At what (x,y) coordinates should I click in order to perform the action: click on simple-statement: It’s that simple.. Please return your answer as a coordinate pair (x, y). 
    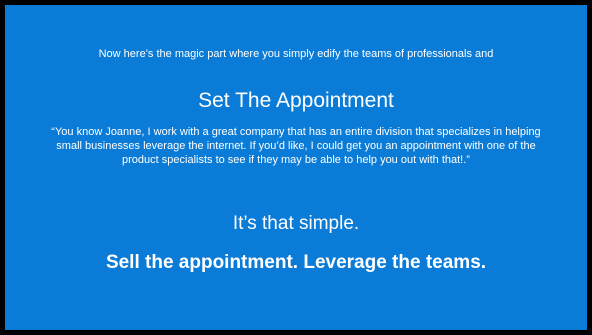
    Looking at the image, I should click on (296, 223).